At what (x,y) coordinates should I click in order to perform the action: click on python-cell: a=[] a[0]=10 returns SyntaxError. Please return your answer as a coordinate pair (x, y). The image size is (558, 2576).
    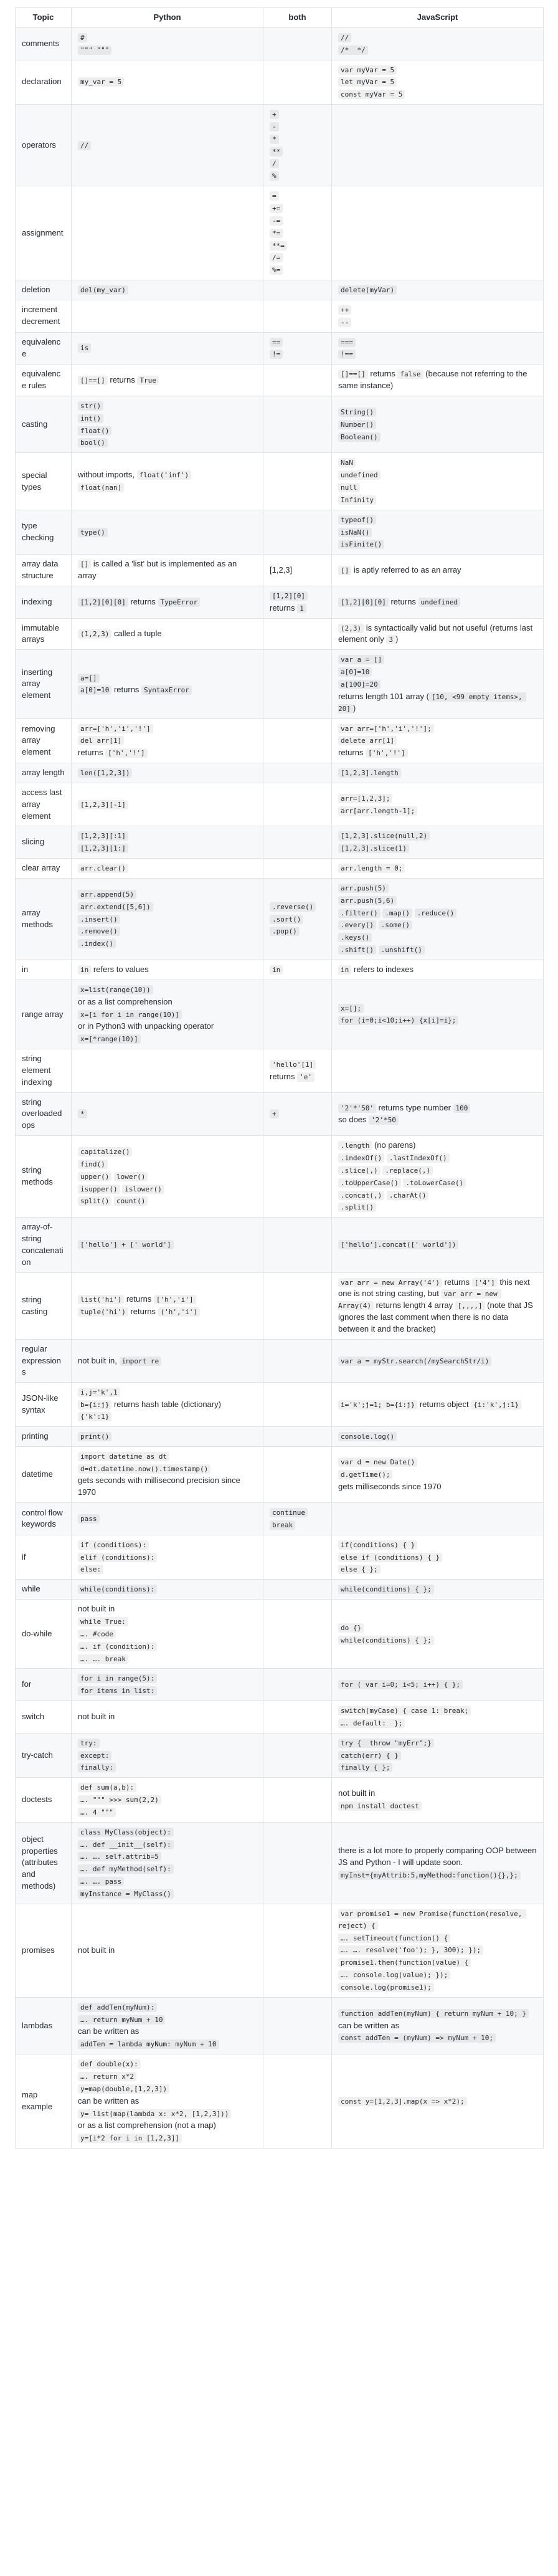
    Looking at the image, I should click on (167, 684).